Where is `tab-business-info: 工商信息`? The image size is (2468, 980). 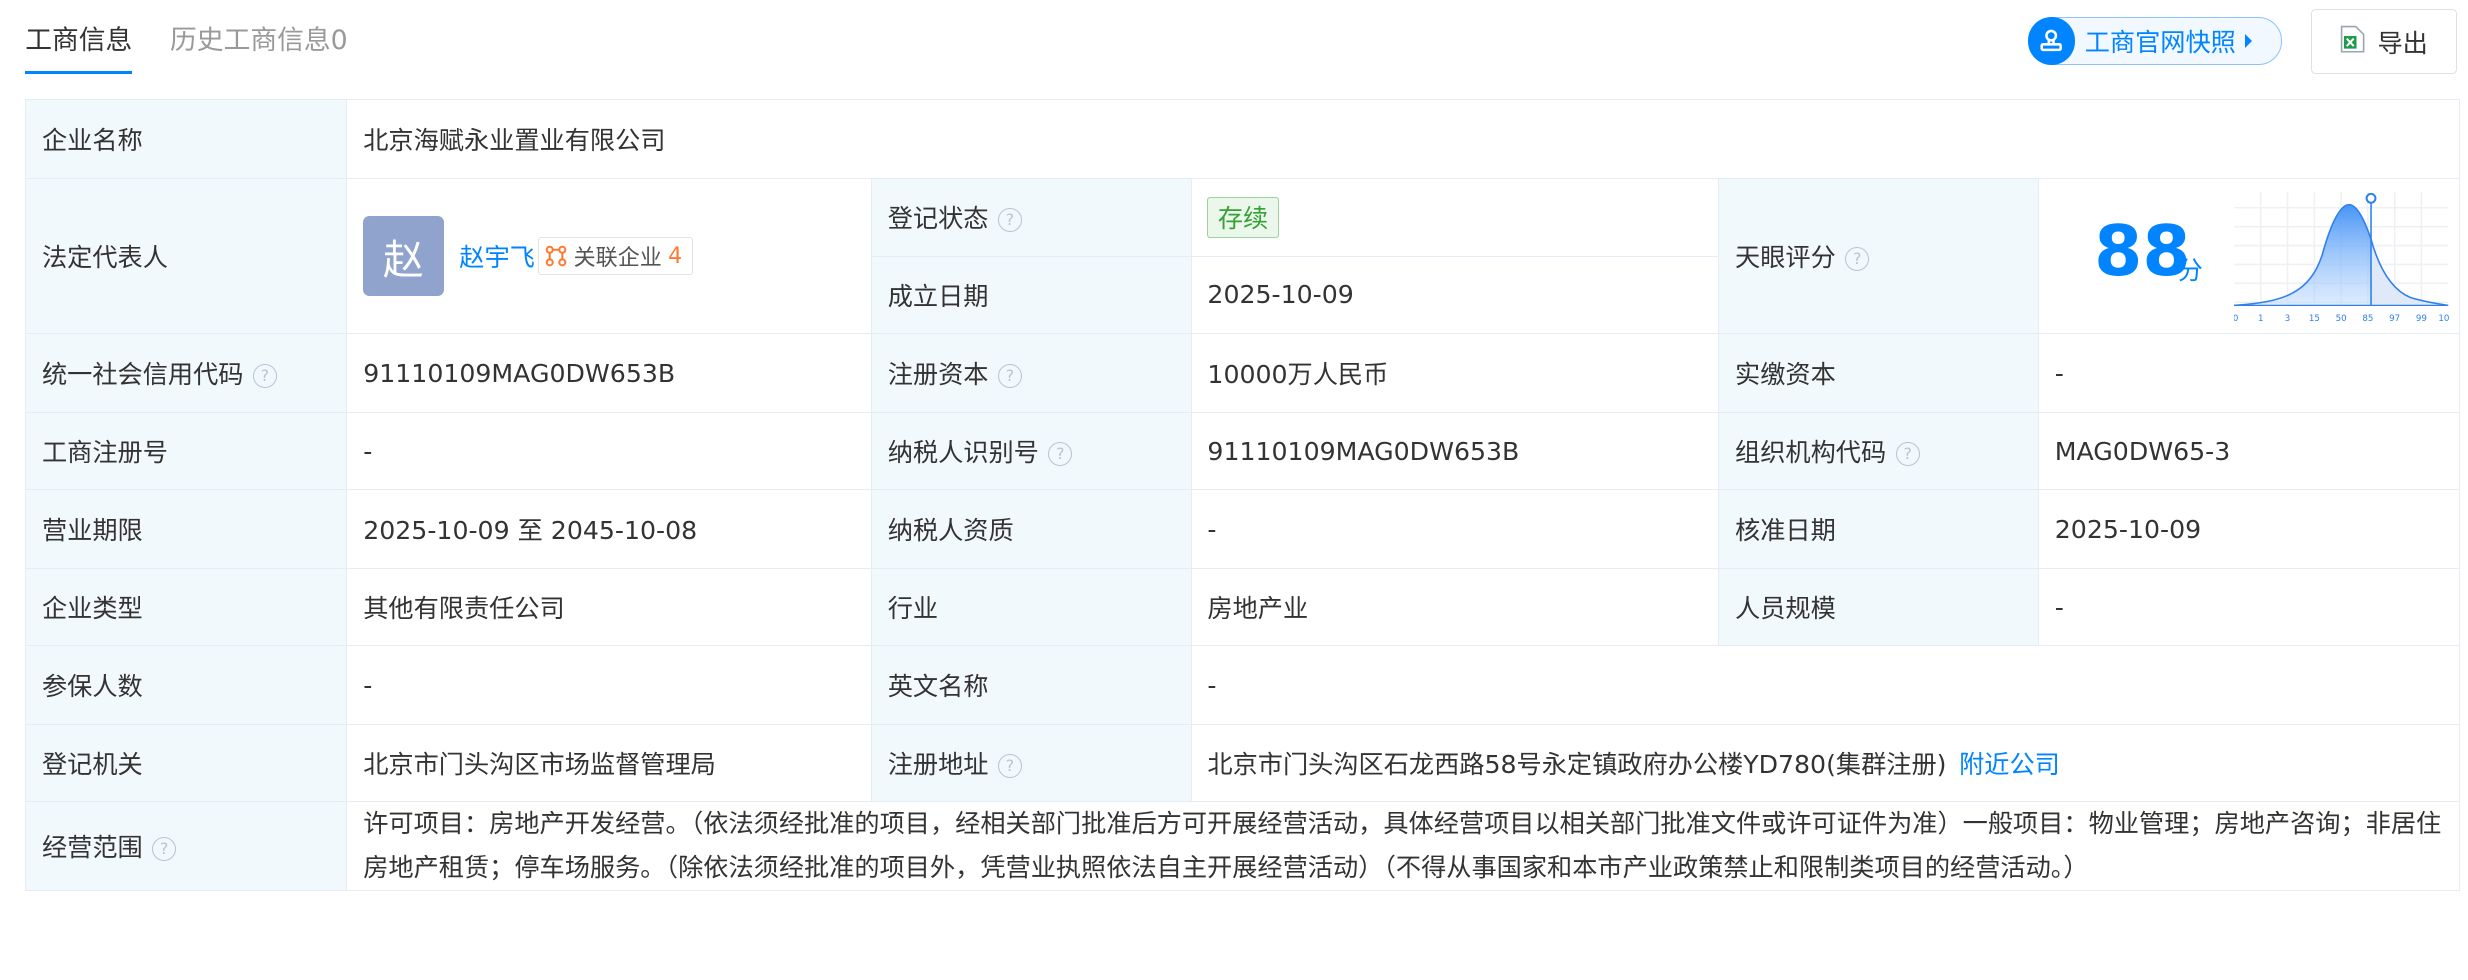
tab-business-info: 工商信息 is located at coordinates (78, 38).